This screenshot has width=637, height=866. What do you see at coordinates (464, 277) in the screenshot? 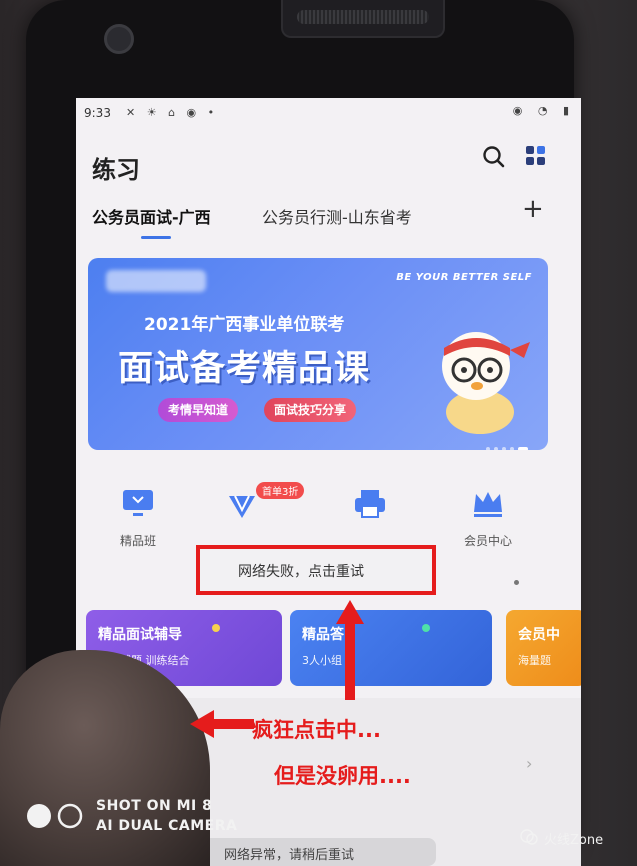
I see `banner-slogan: BE YOUR BETTER SELF` at bounding box center [464, 277].